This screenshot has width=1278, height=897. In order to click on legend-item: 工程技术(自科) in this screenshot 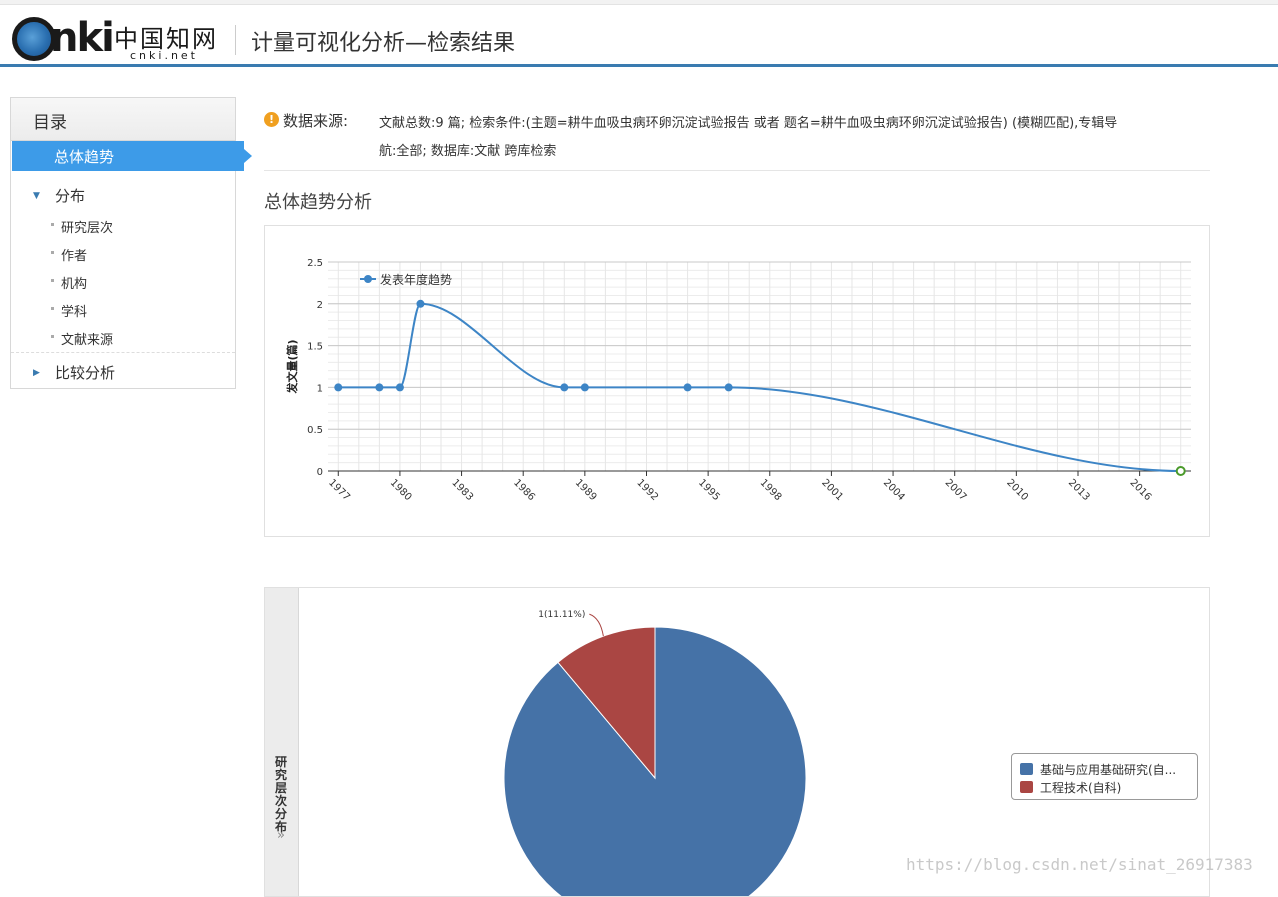, I will do `click(1107, 787)`.